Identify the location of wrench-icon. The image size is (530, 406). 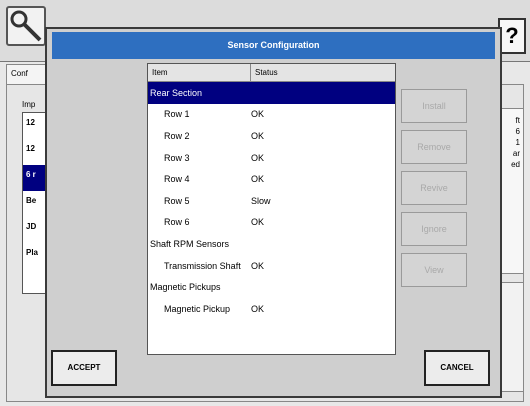
(26, 26).